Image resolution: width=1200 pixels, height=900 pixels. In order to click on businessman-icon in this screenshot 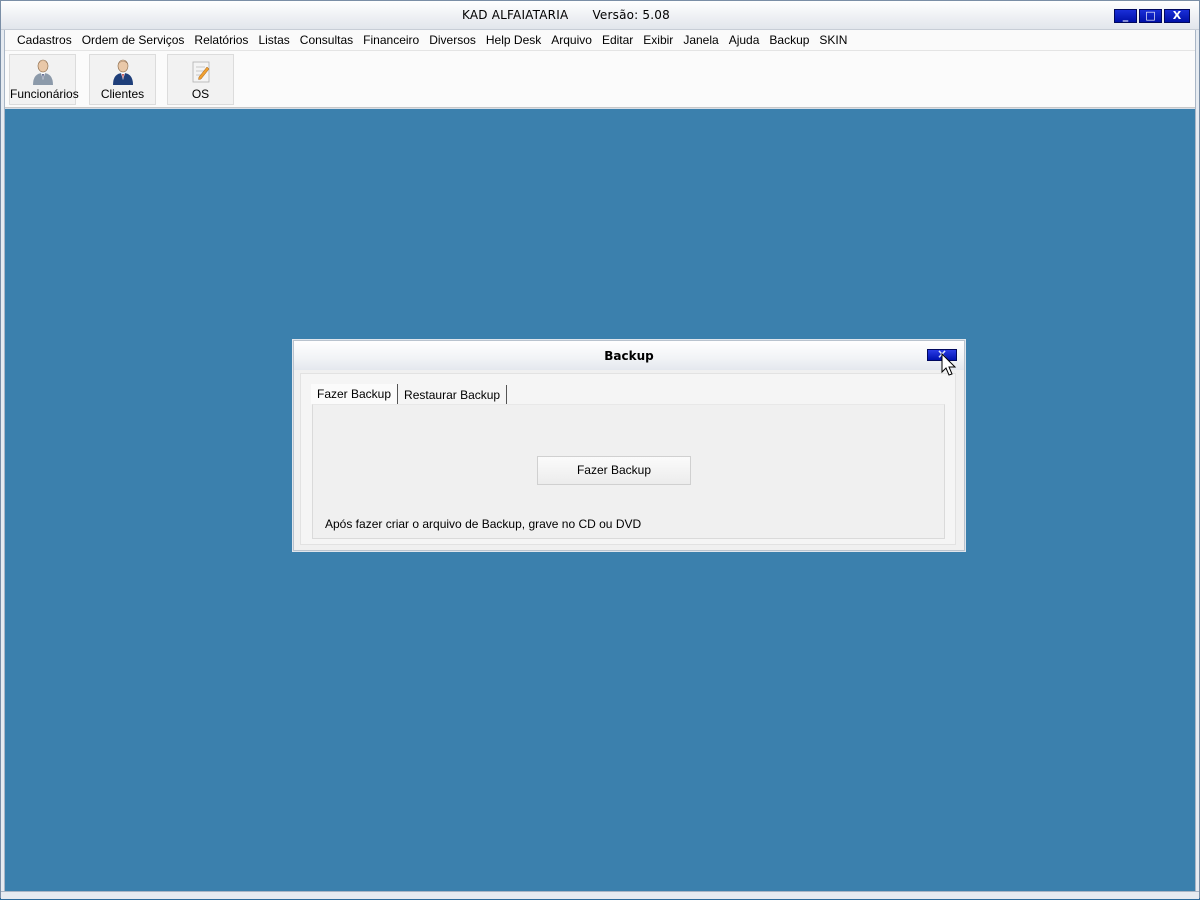, I will do `click(123, 72)`.